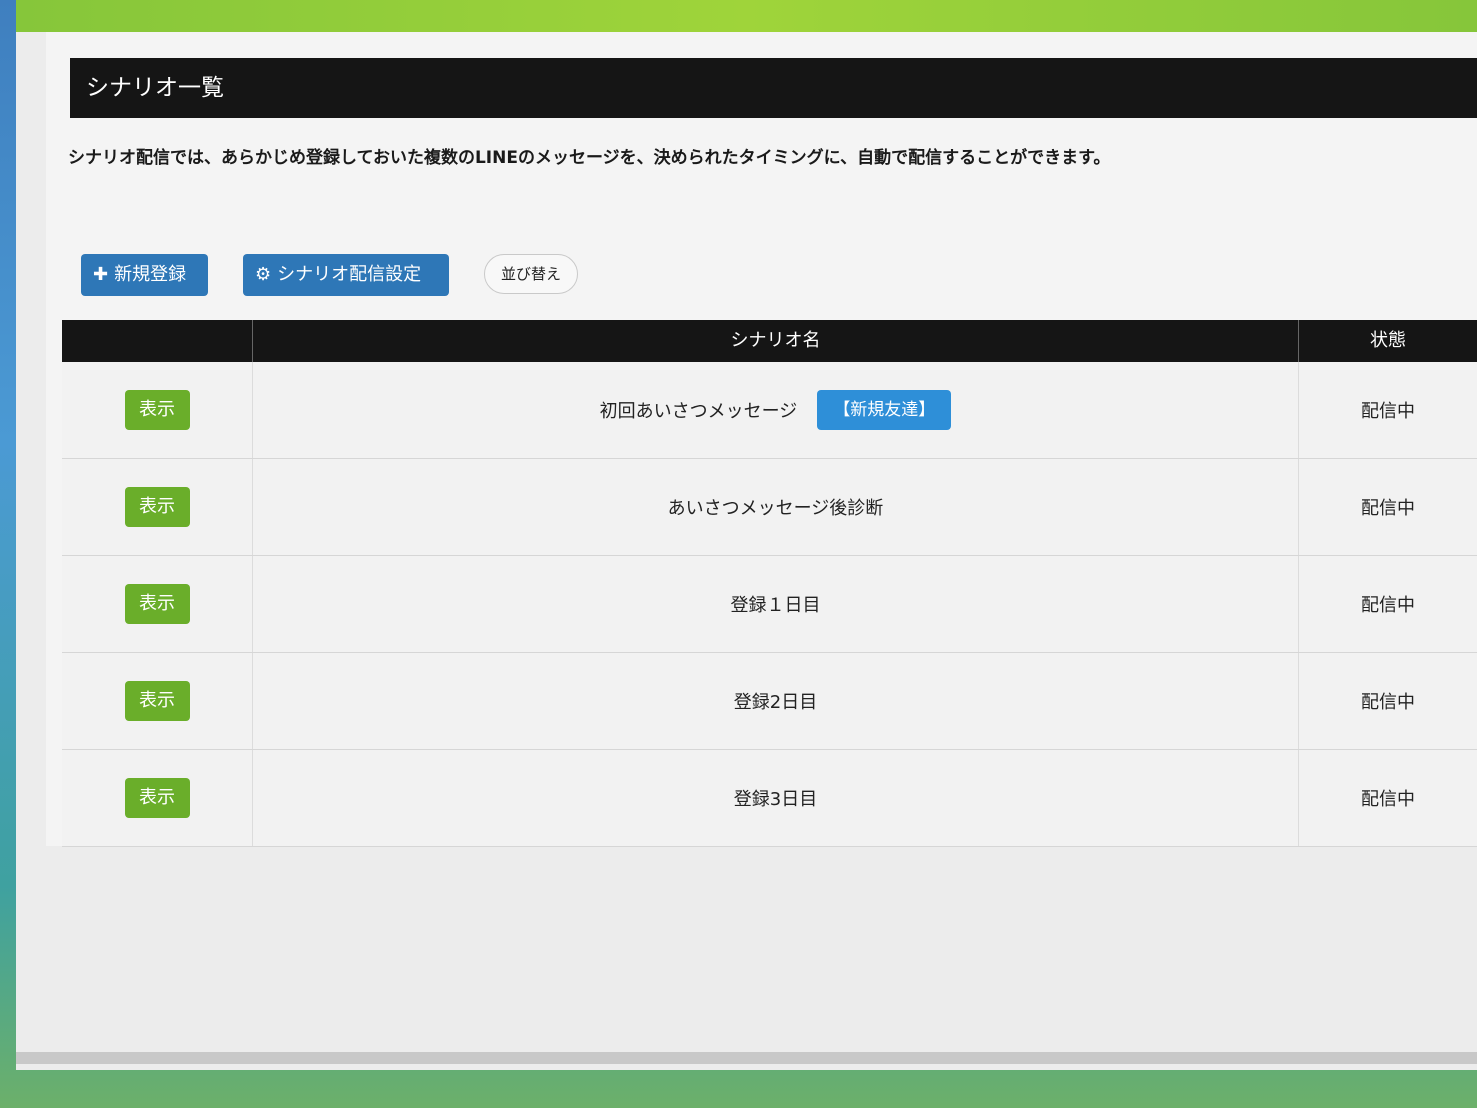  I want to click on header-action, so click(157, 341).